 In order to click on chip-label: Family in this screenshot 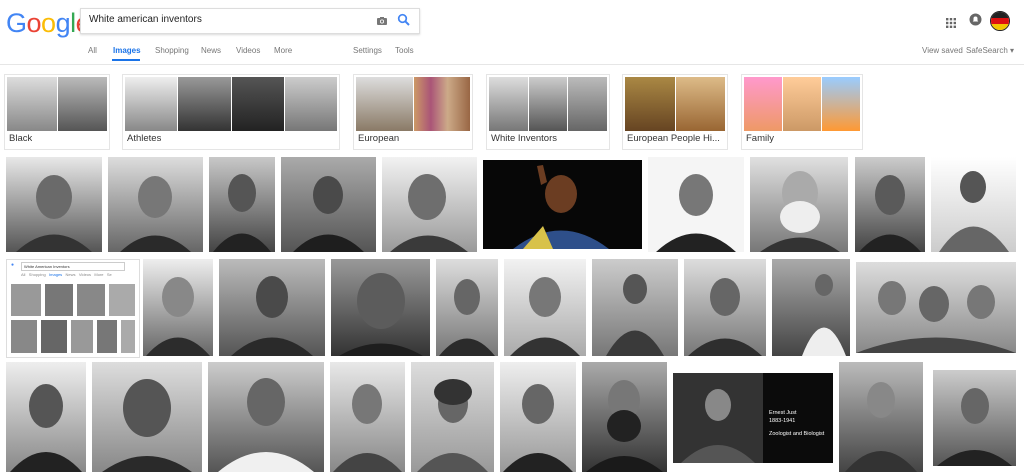, I will do `click(760, 138)`.